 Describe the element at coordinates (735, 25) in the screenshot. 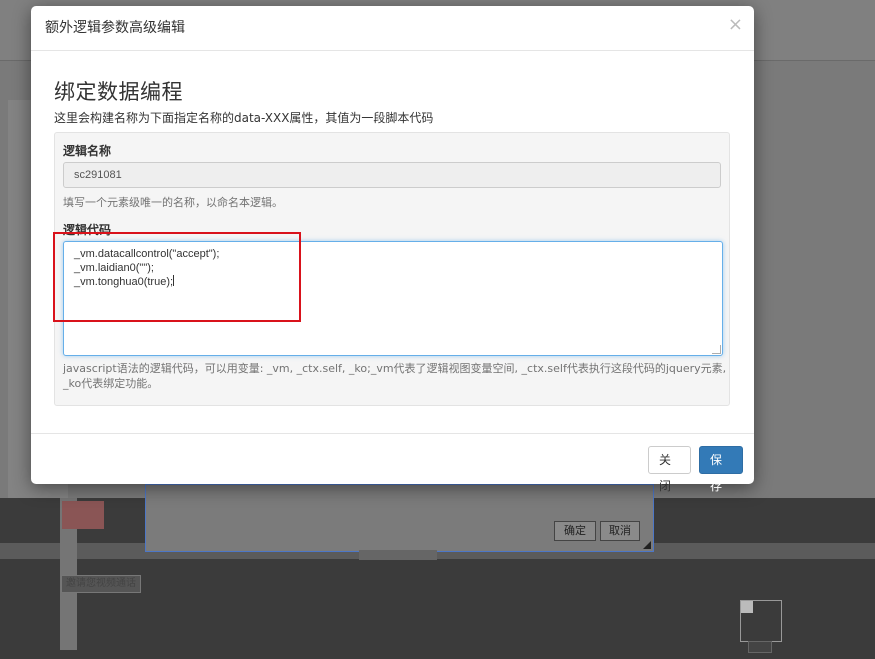

I see `close-icon: ×` at that location.